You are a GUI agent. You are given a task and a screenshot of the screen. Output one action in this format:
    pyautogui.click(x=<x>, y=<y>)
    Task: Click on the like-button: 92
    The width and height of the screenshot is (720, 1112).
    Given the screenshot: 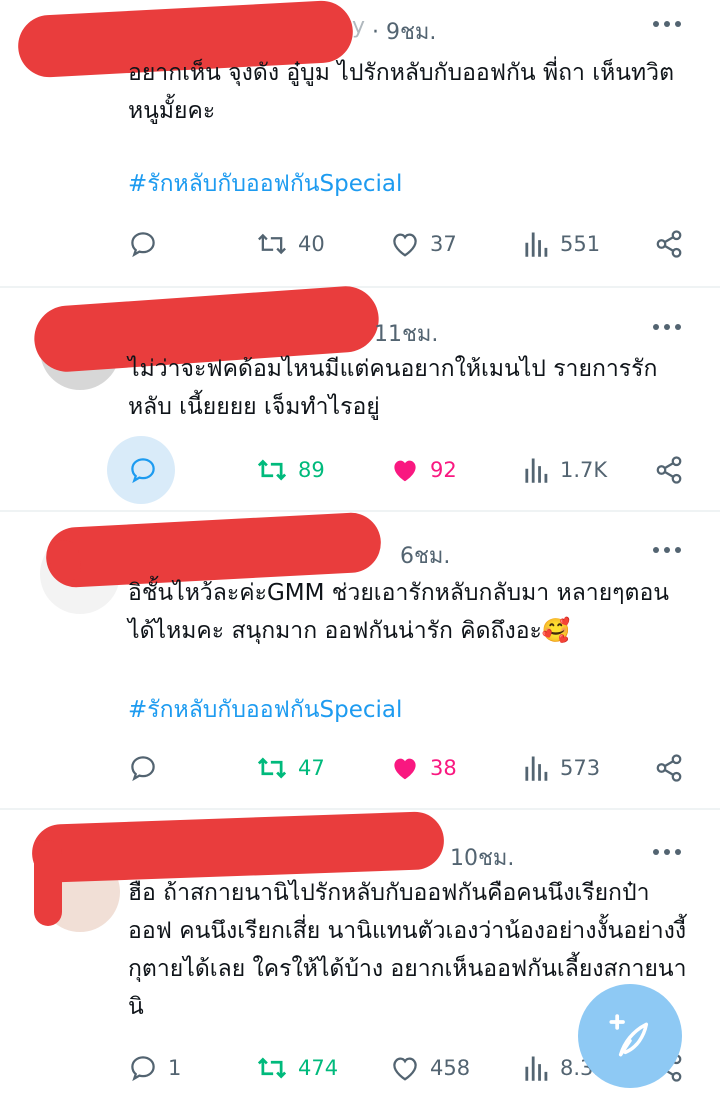 What is the action you would take?
    pyautogui.click(x=423, y=470)
    